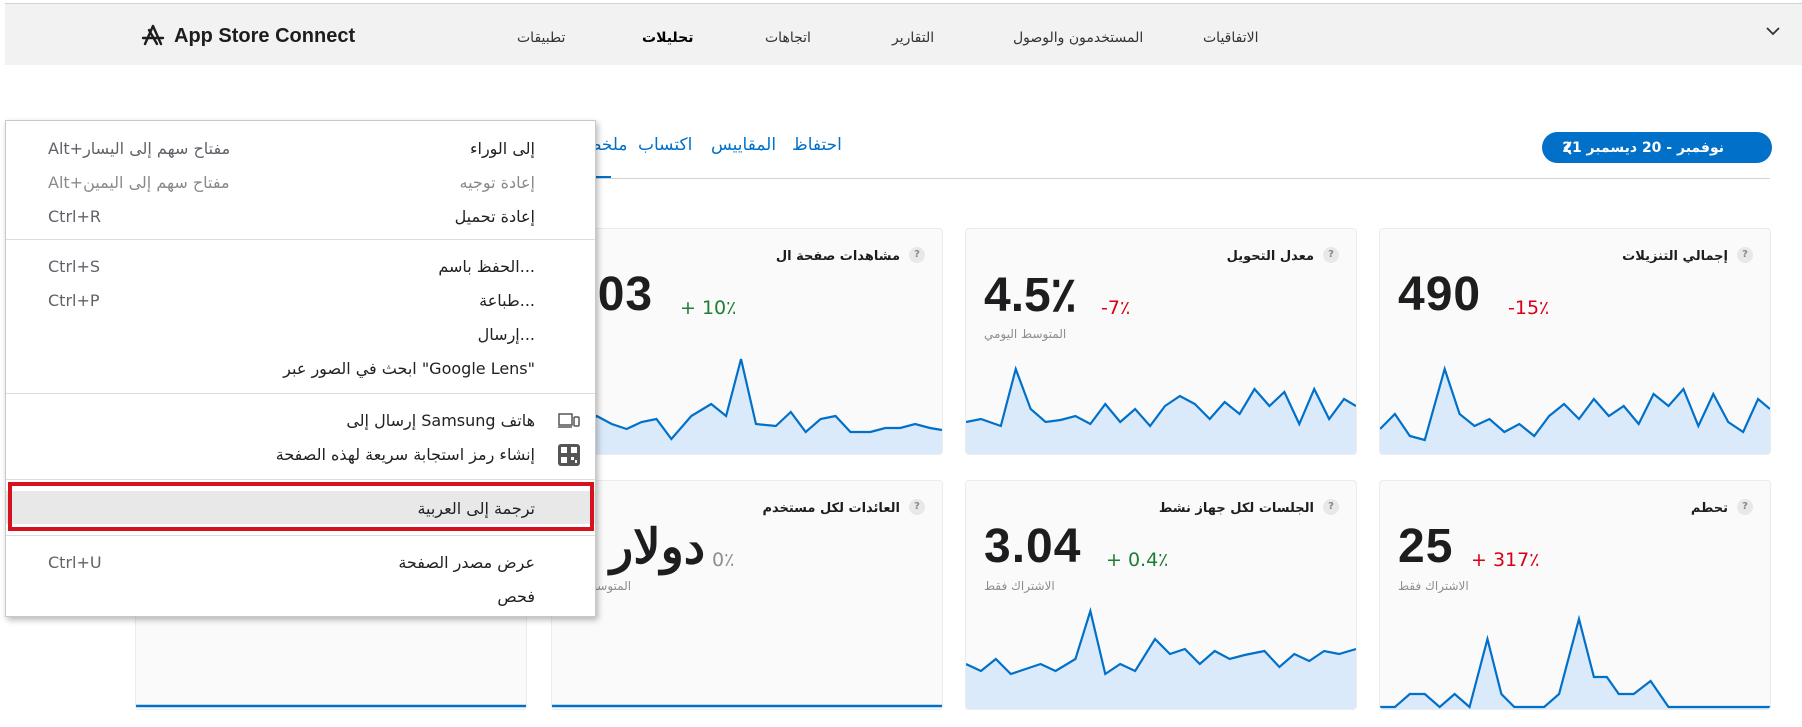 The image size is (1802, 727). What do you see at coordinates (1440, 294) in the screenshot?
I see `card-value: 490` at bounding box center [1440, 294].